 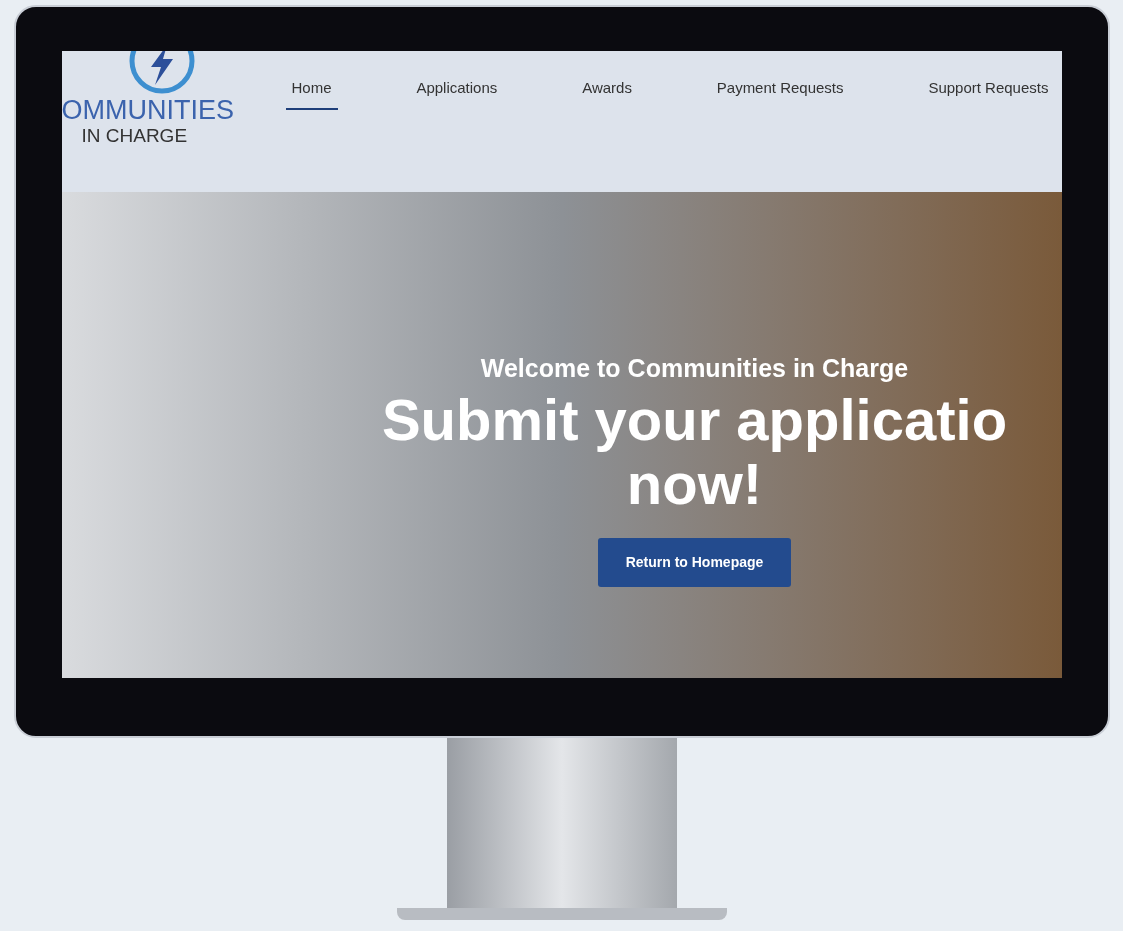 I want to click on hero-headline: now!, so click(x=694, y=483).